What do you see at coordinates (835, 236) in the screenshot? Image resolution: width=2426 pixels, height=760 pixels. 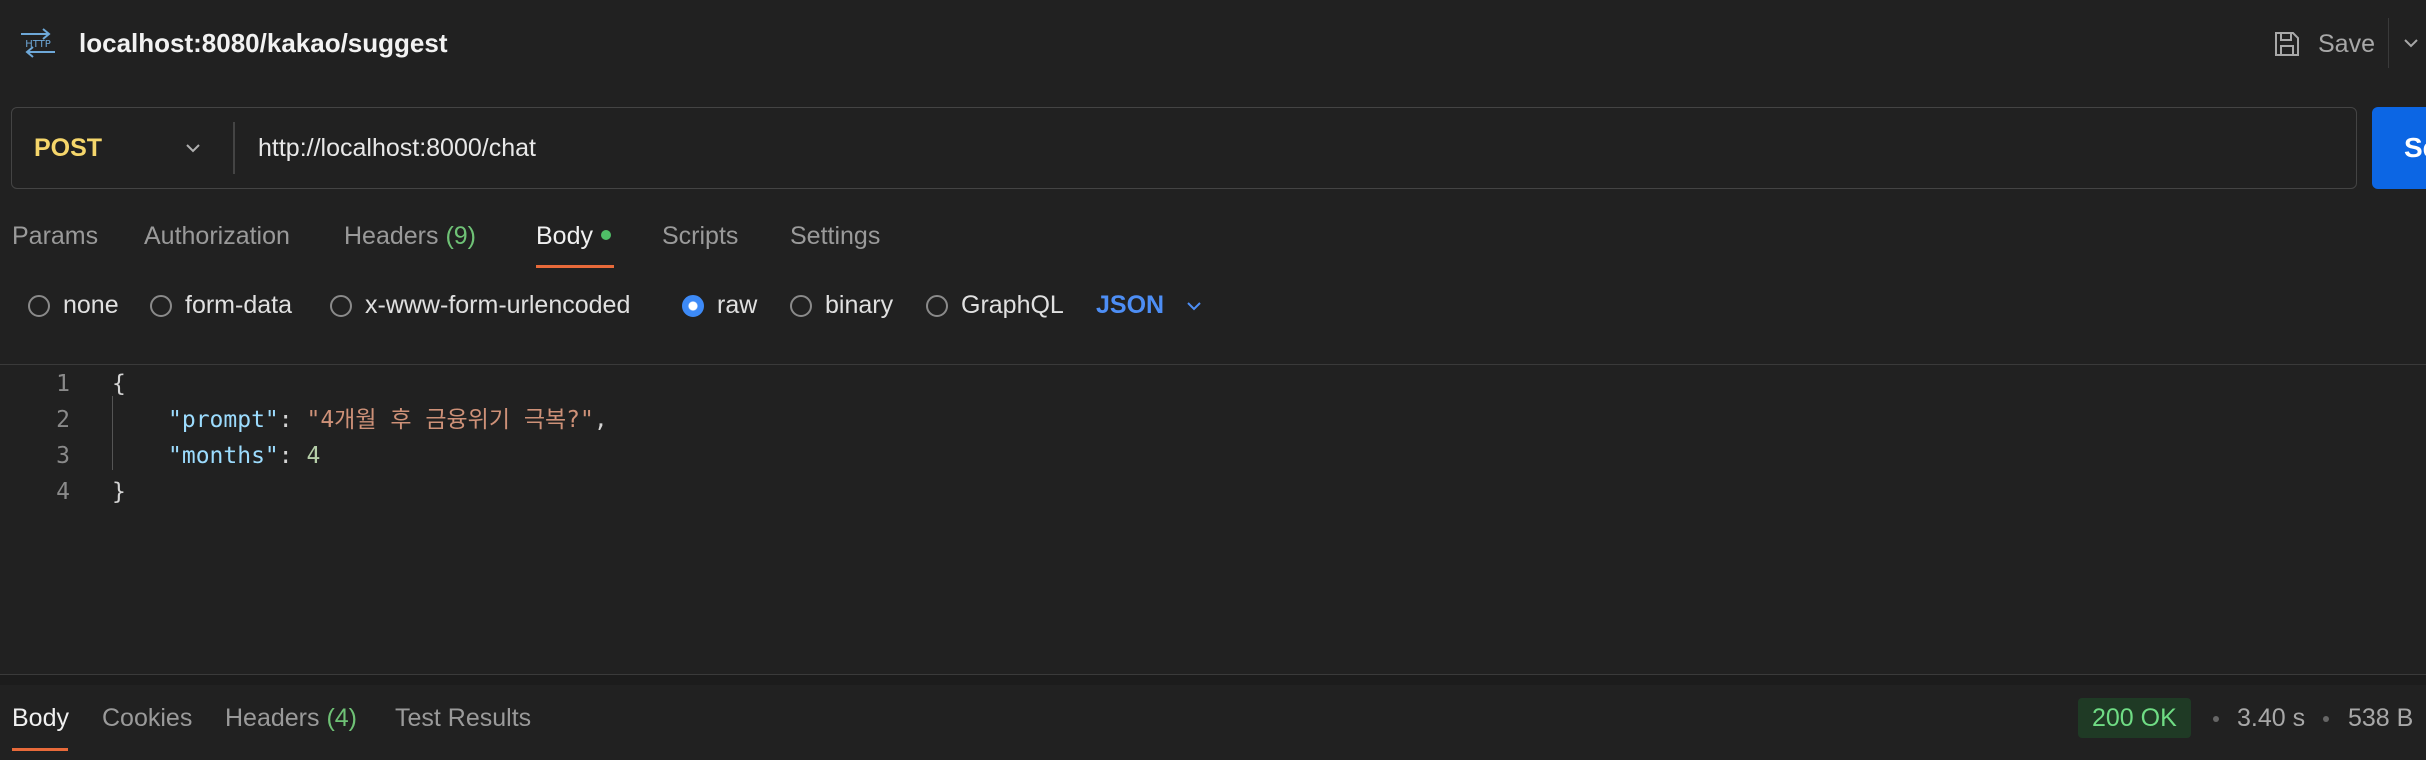 I see `tab-settings: Settings` at bounding box center [835, 236].